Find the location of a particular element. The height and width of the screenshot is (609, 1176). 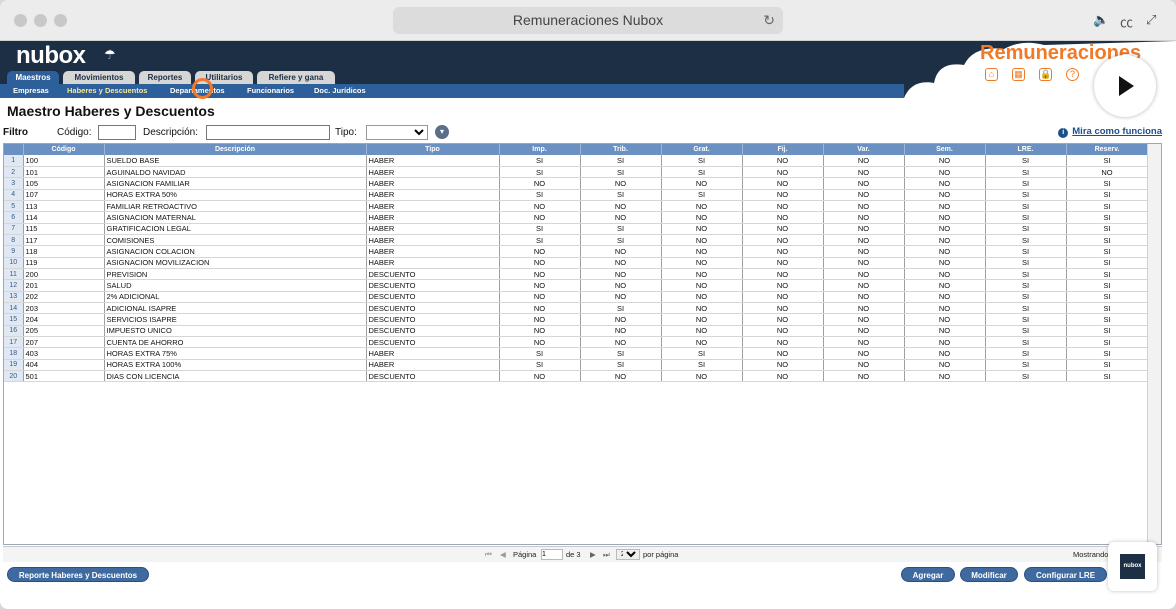

column-header: Código is located at coordinates (64, 149).